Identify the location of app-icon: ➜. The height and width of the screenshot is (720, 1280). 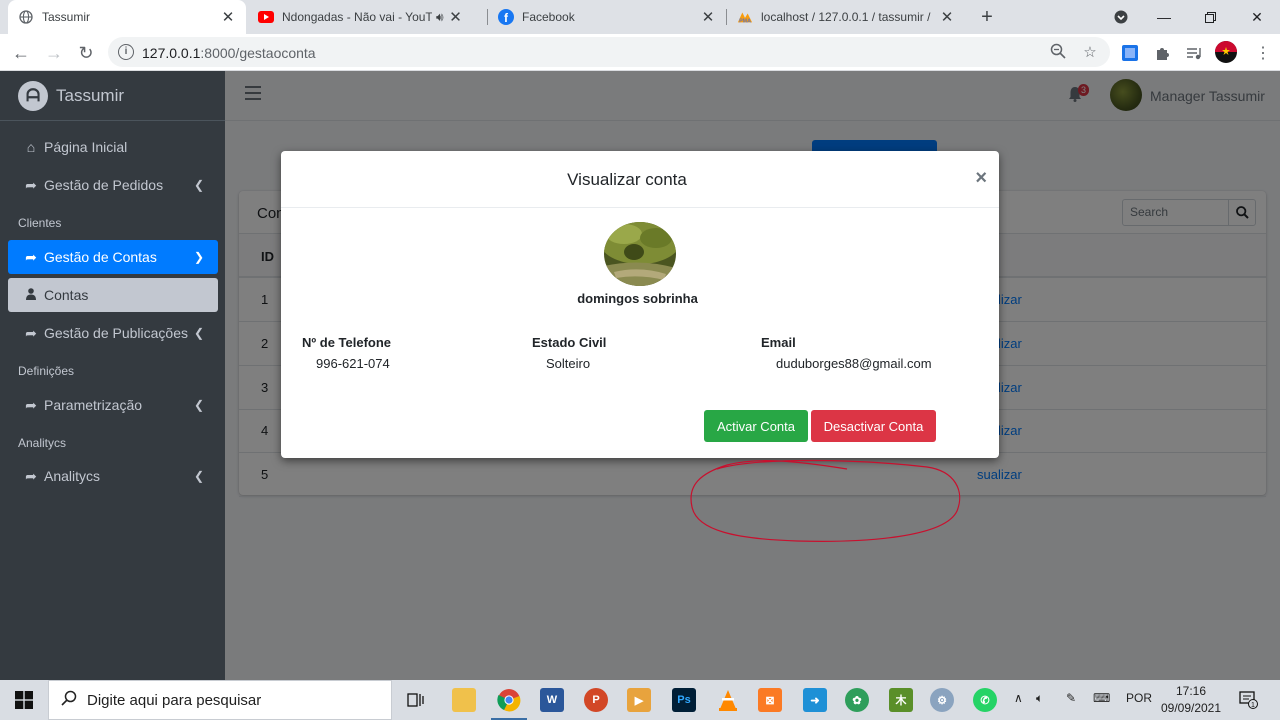
(815, 700).